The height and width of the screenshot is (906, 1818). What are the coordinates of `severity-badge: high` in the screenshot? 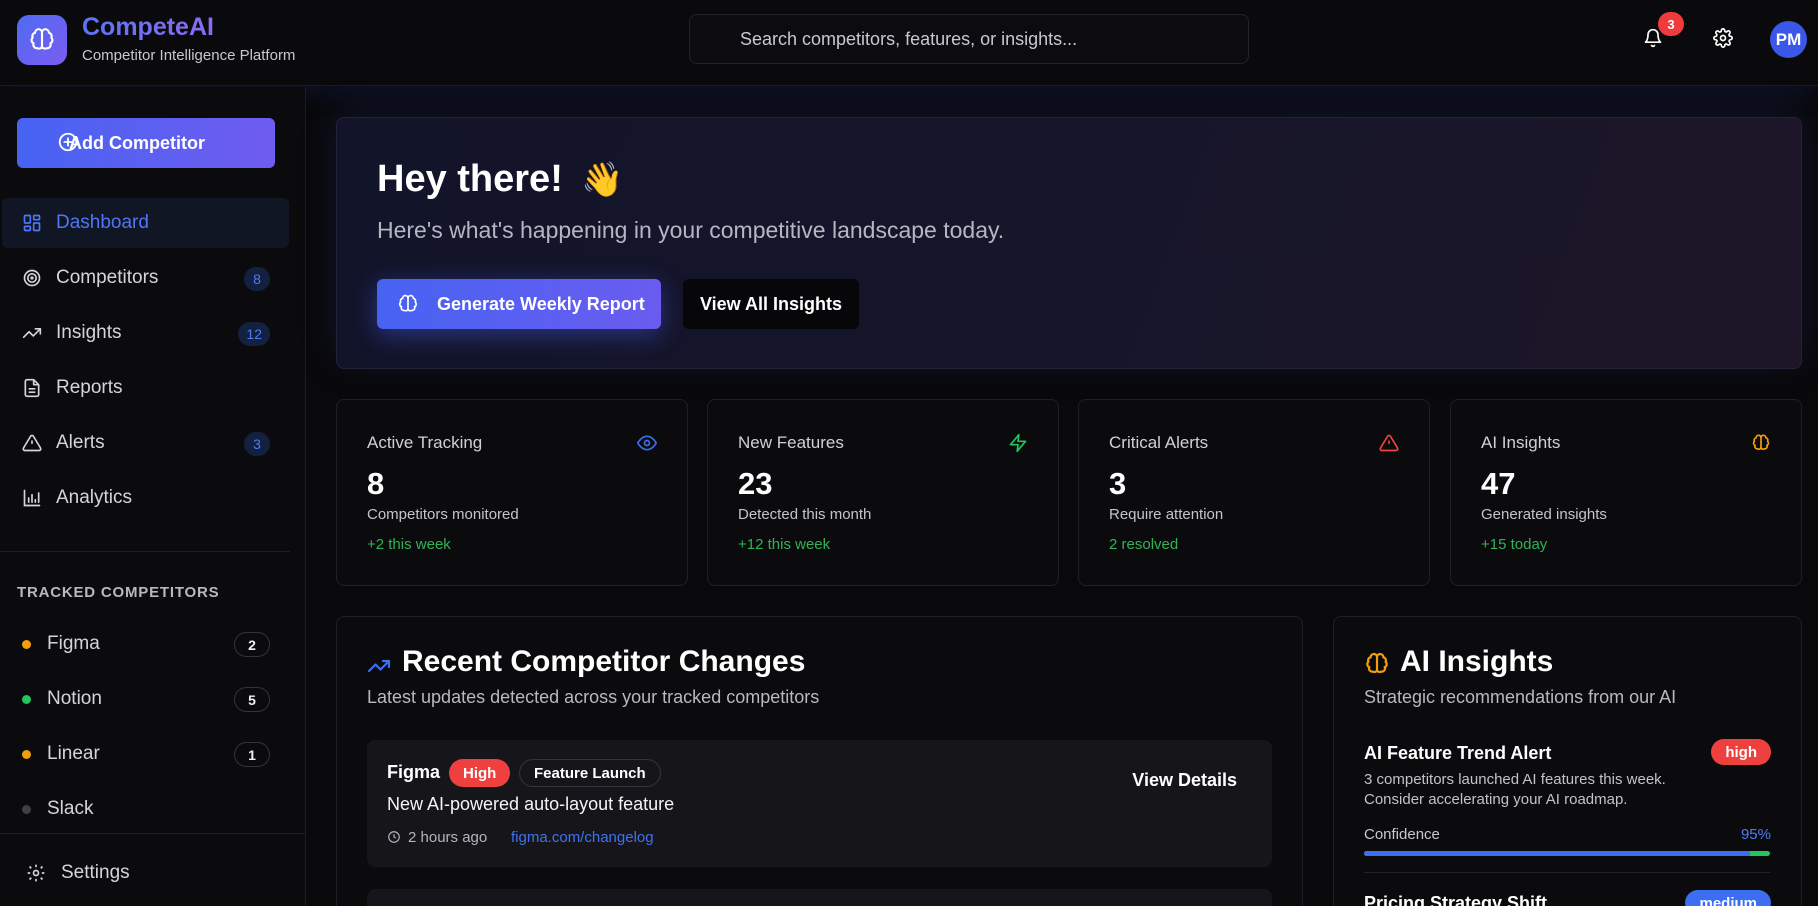 It's located at (1741, 752).